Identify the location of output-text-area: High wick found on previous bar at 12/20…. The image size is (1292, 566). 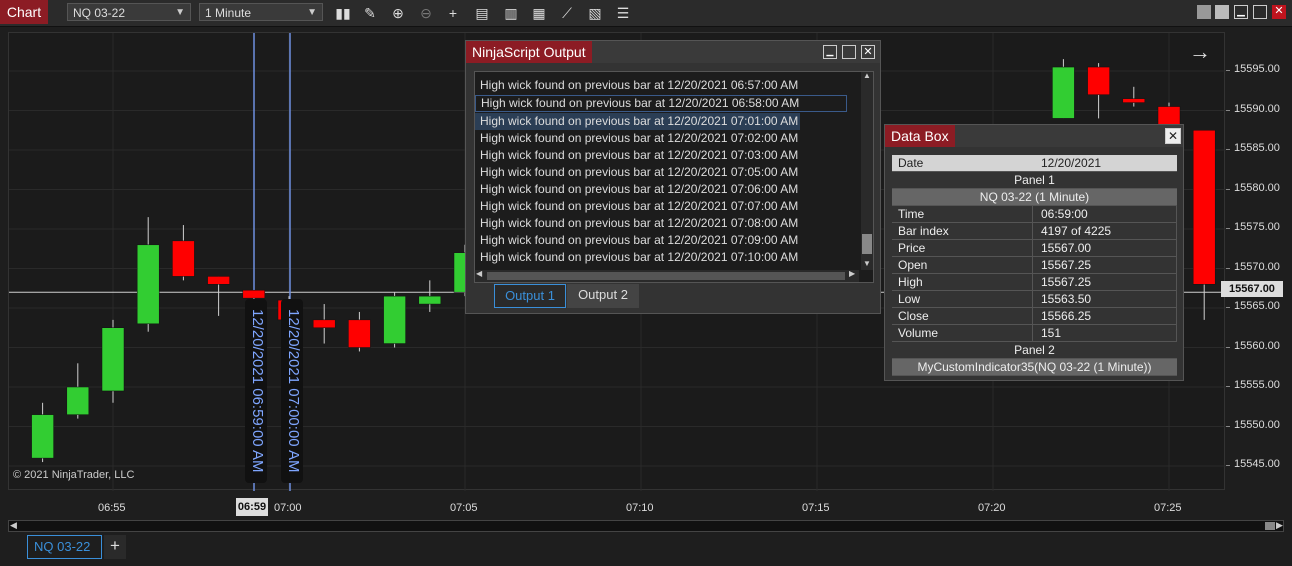
(674, 177).